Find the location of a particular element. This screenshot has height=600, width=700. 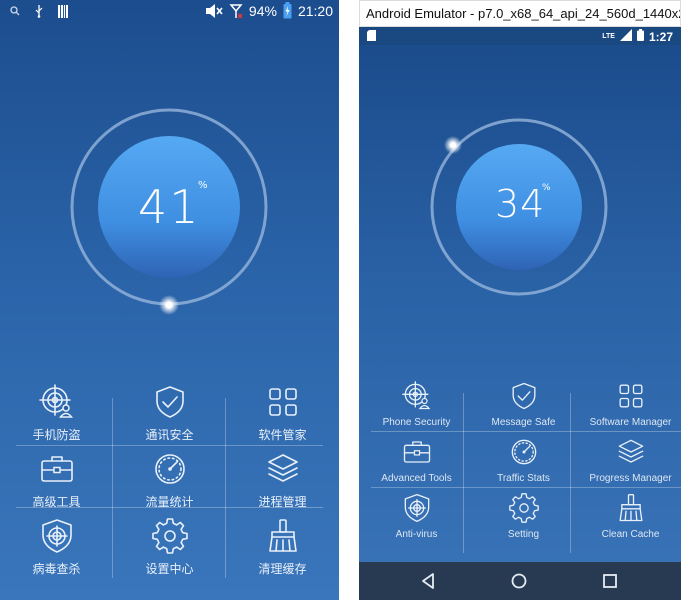

feature-tile-label: 进程管理 is located at coordinates (282, 502).